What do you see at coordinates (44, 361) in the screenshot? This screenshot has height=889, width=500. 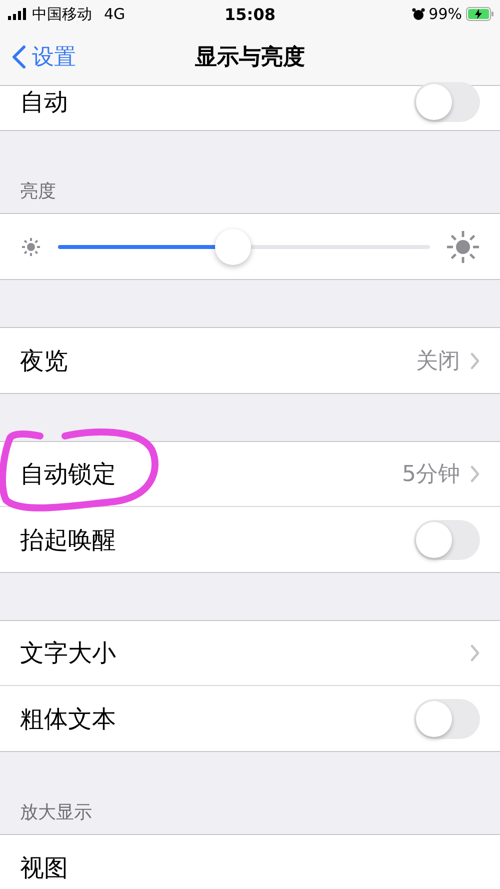 I see `setting-label: 夜览` at bounding box center [44, 361].